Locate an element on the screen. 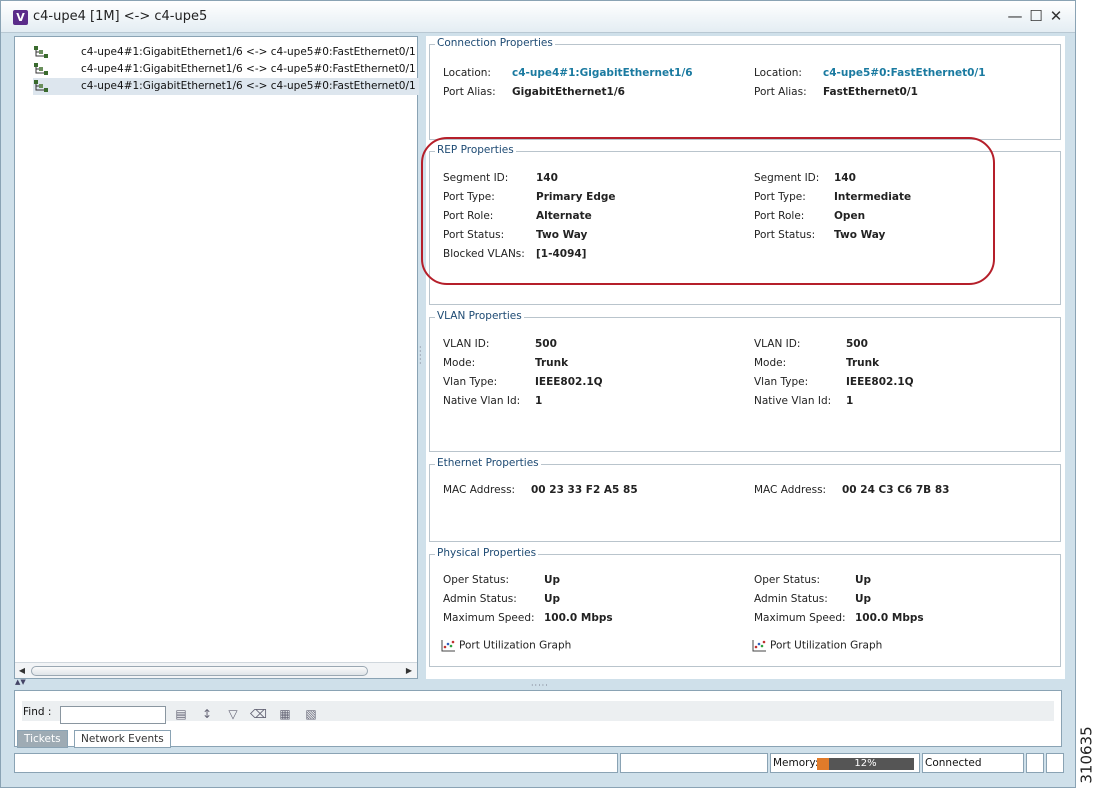  port-status-left: Two Way is located at coordinates (562, 235).